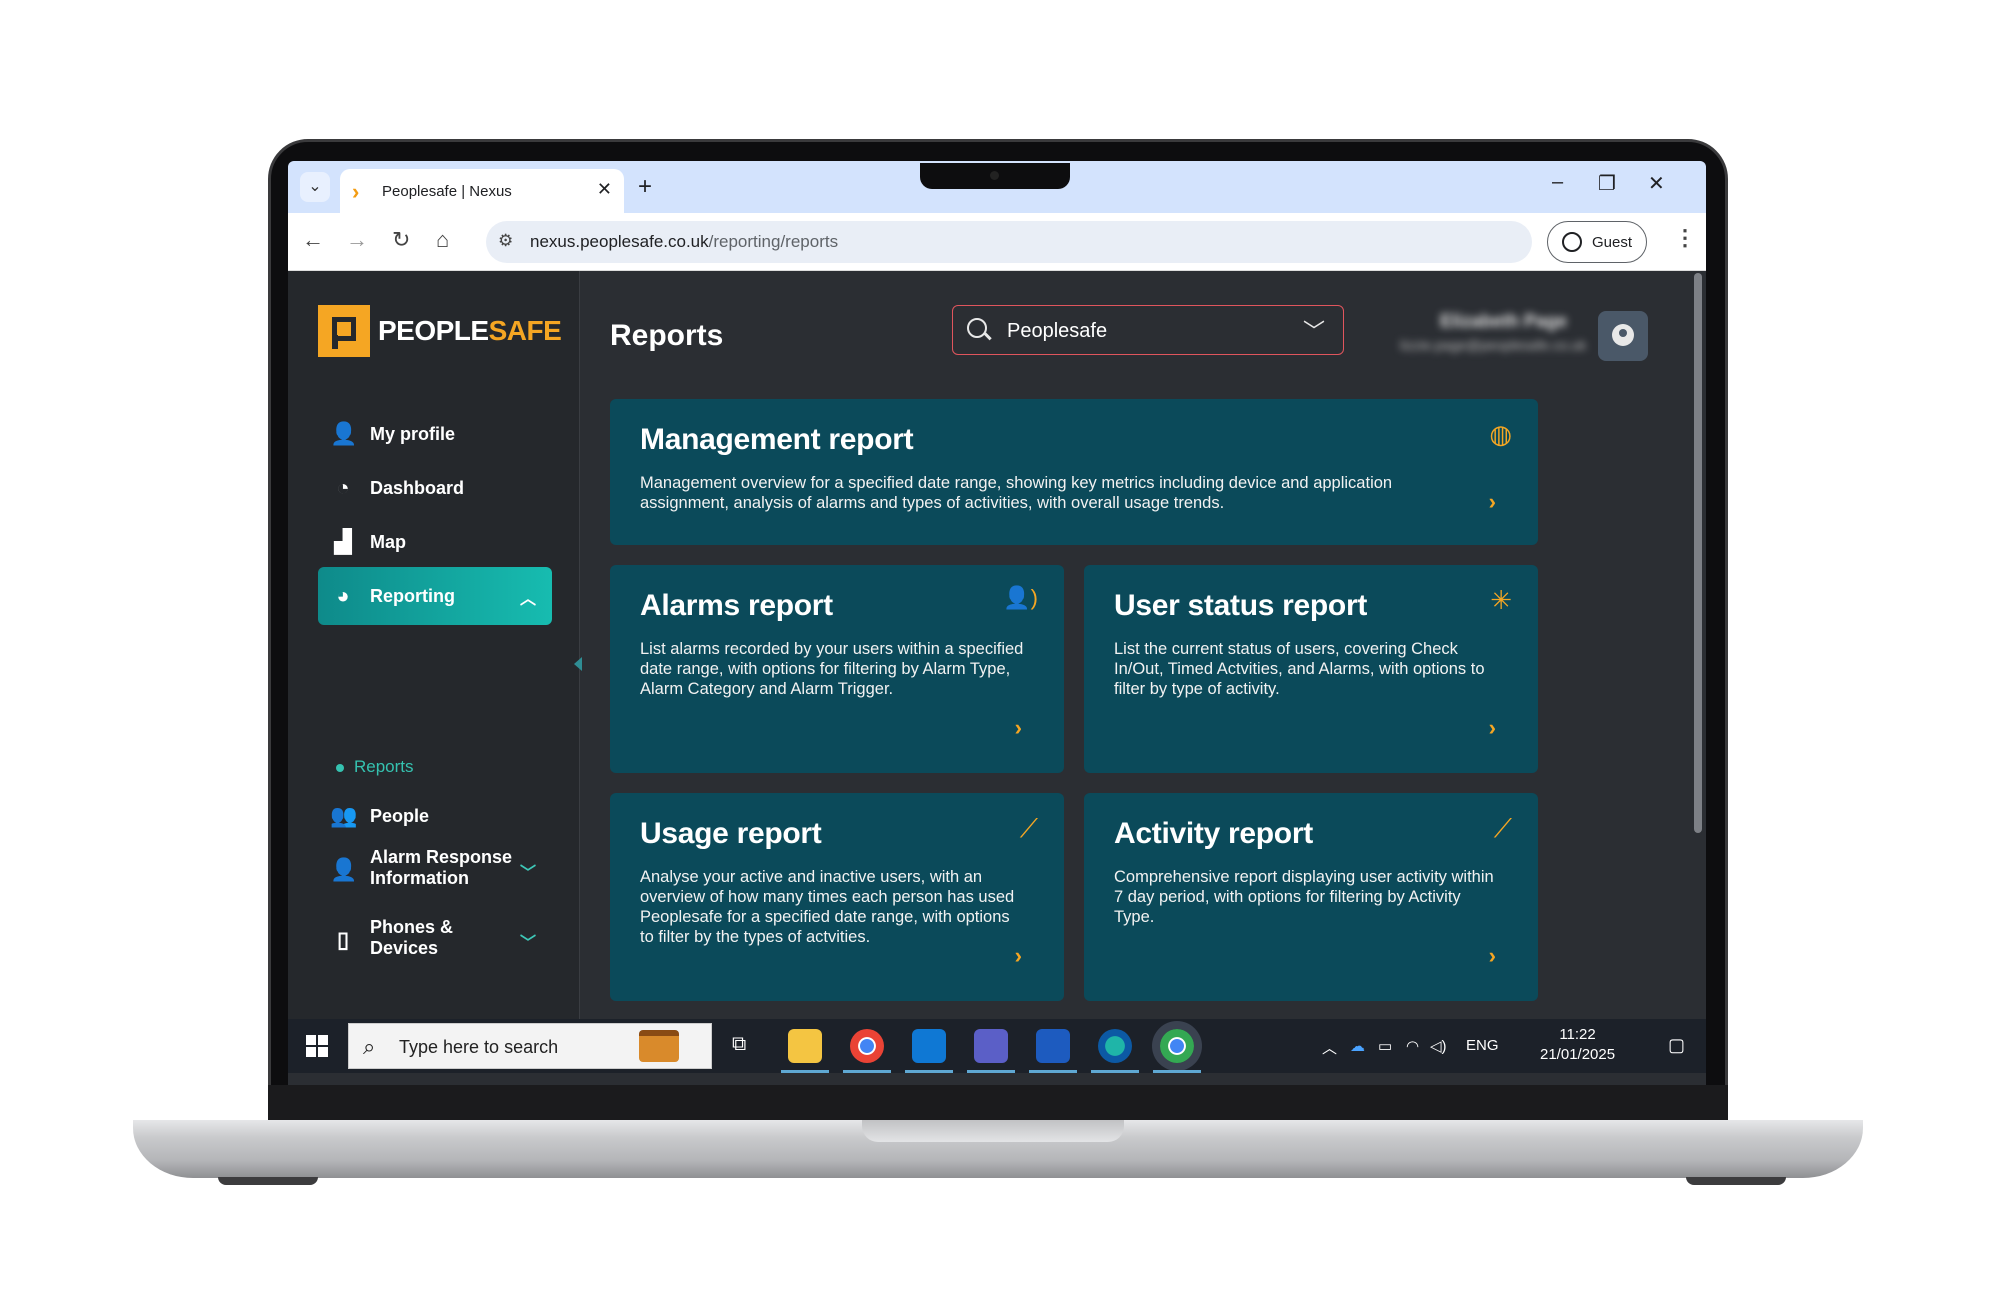 This screenshot has height=1302, width=2000. Describe the element at coordinates (343, 541) in the screenshot. I see `map-icon: ▟` at that location.